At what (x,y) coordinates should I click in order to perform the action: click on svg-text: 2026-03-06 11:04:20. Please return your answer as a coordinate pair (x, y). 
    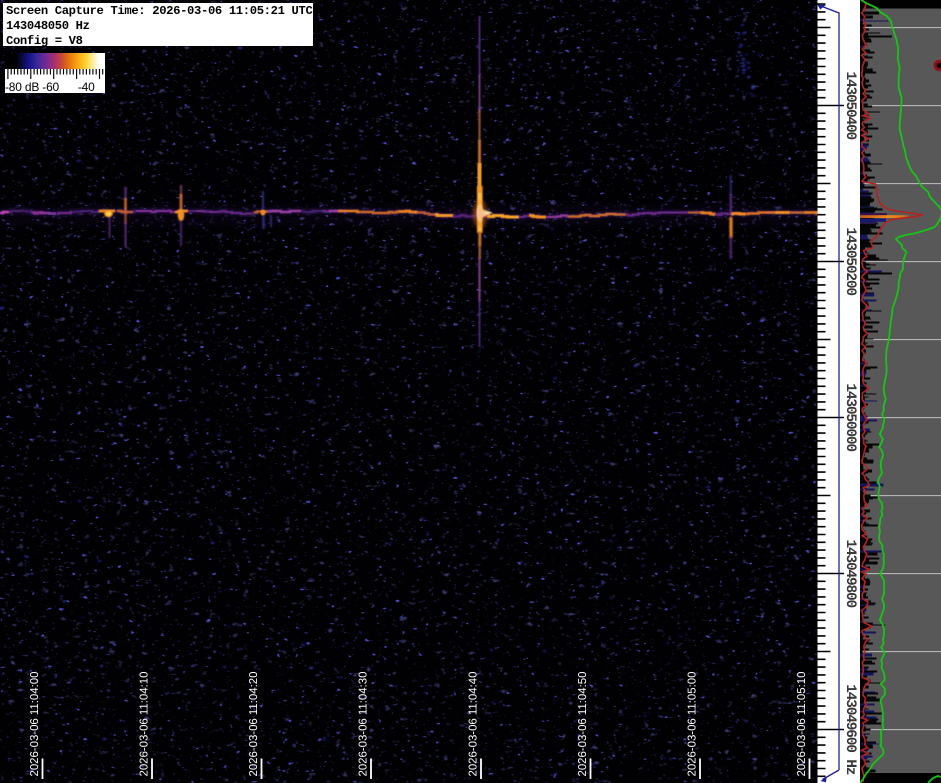
    Looking at the image, I should click on (254, 724).